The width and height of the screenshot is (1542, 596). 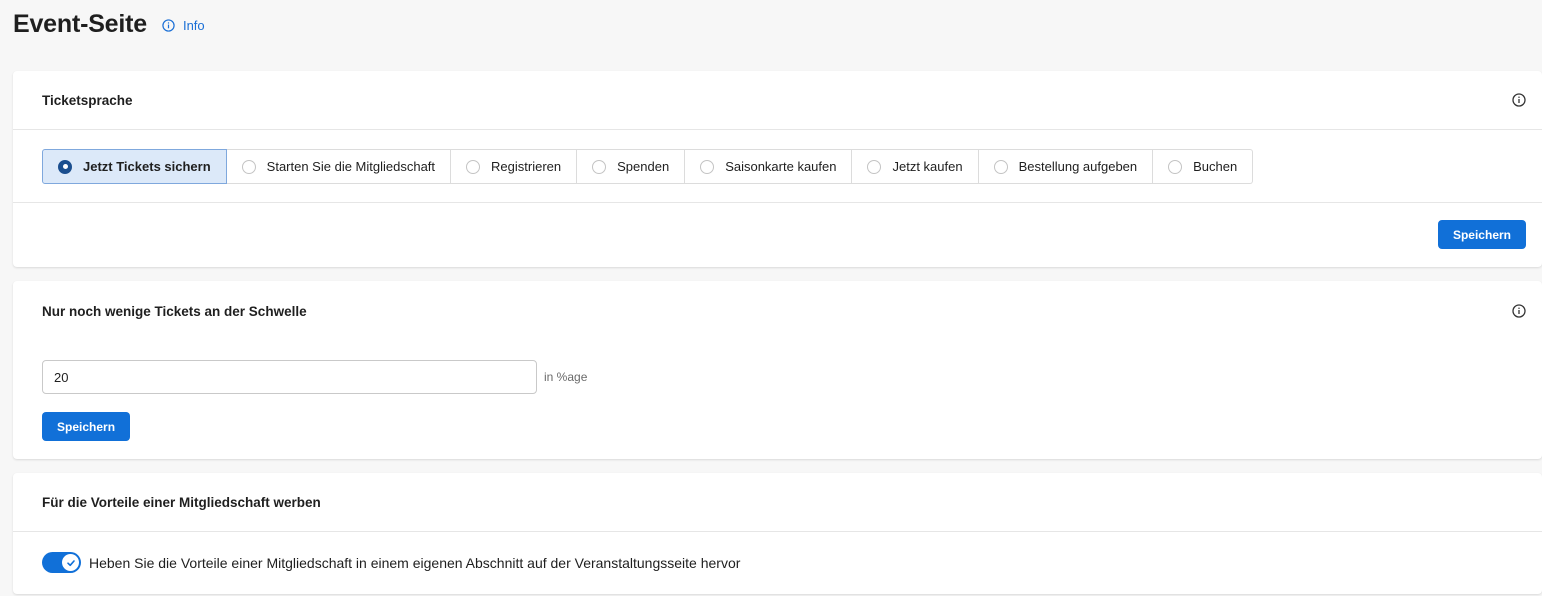 I want to click on toggle-knob, so click(x=70, y=562).